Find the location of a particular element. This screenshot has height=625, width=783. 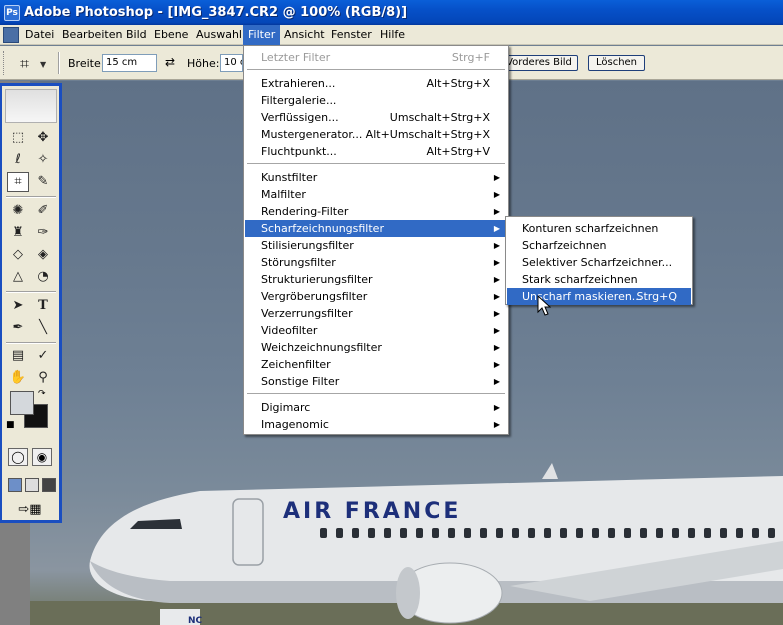

menu-ebene: Ebene is located at coordinates (171, 35).